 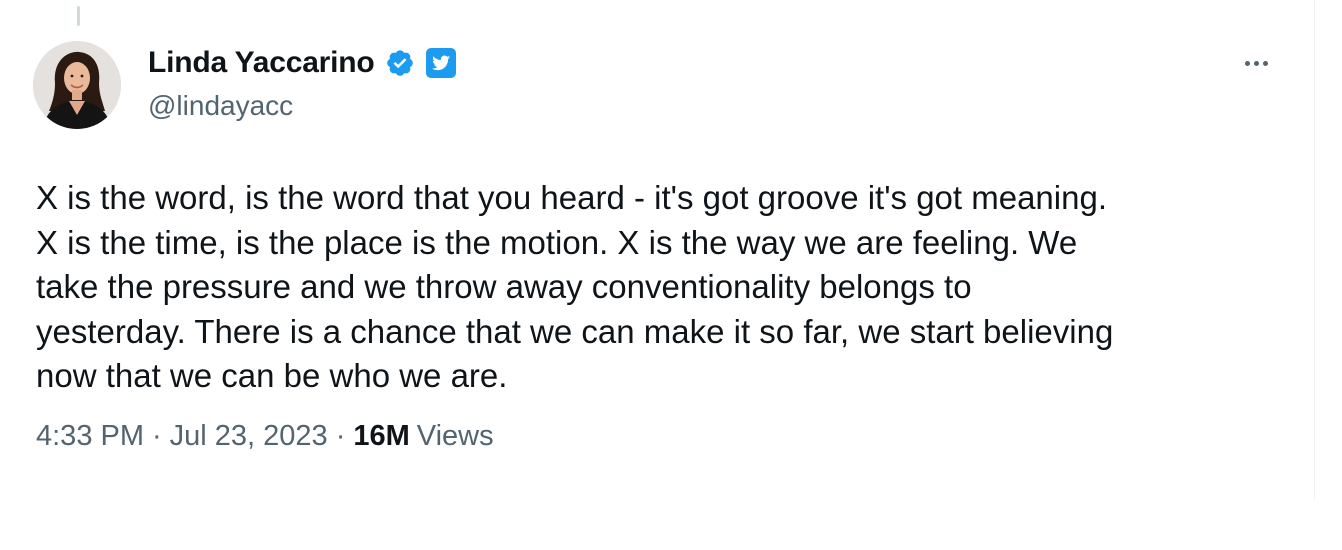 I want to click on tweet-meta: 4:33 PM · Jul 23, 2023 · 16M Views, so click(x=265, y=436).